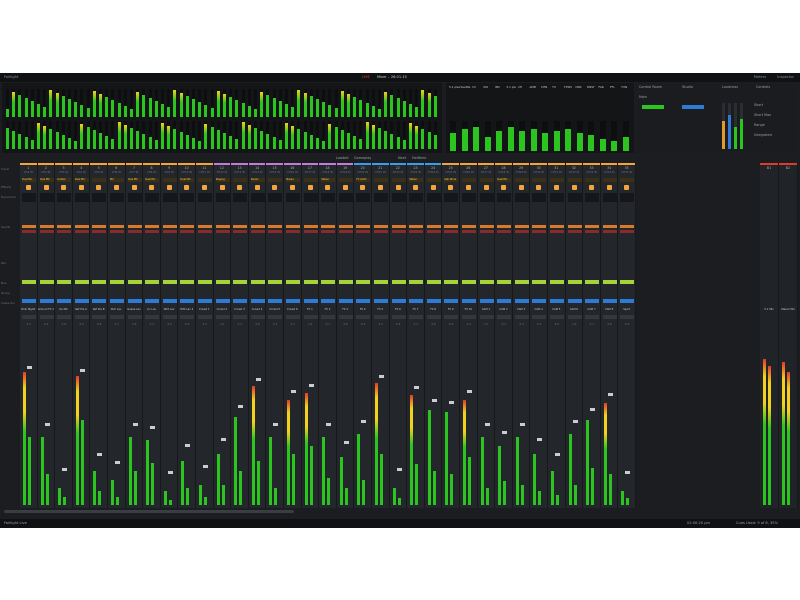  Describe the element at coordinates (222, 335) in the screenshot. I see `channel-strip-12: 12 CH12 IN Staging Crowd 2 -1.1` at that location.